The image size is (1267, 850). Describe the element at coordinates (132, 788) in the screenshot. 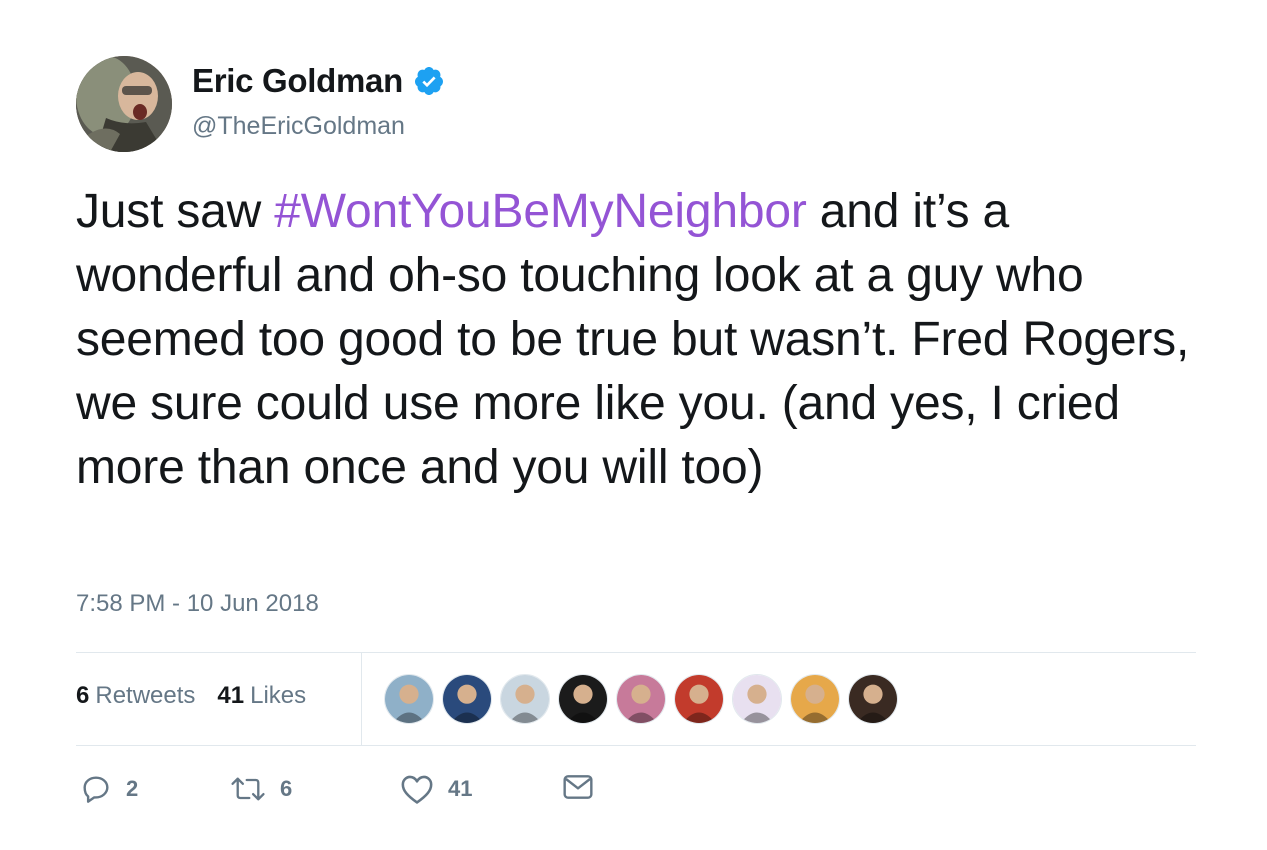

I see `reply-count: 2` at that location.